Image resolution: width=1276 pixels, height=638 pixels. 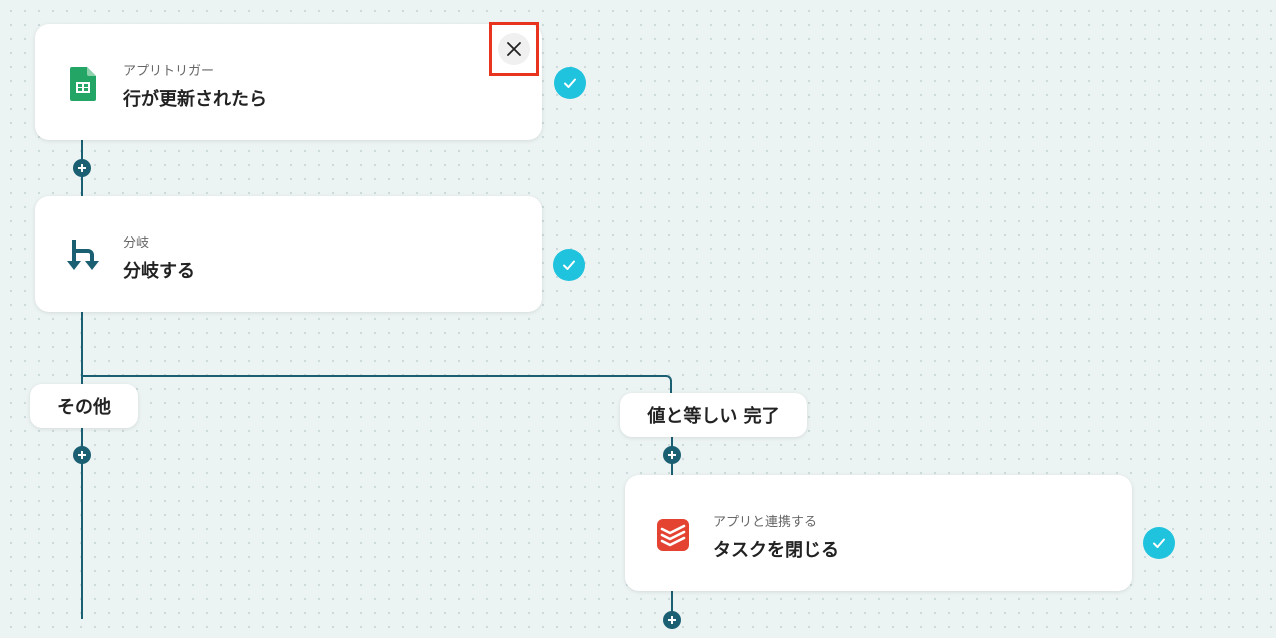 What do you see at coordinates (169, 71) in the screenshot?
I see `trigger-card-type: アプリトリガー` at bounding box center [169, 71].